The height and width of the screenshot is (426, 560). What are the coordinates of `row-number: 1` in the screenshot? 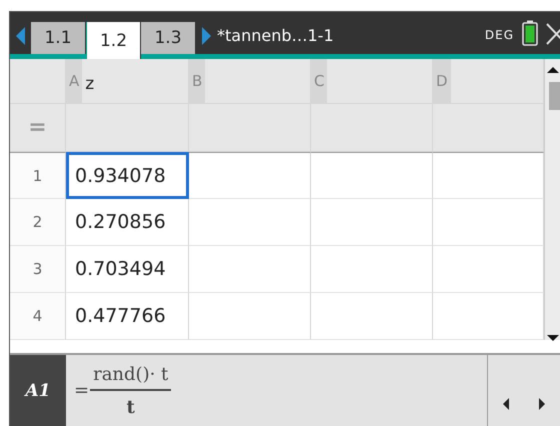 It's located at (38, 175).